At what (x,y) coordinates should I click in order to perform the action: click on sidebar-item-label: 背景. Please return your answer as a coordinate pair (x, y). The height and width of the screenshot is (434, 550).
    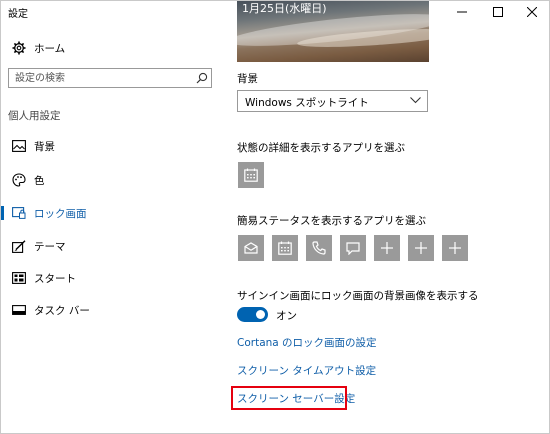
    Looking at the image, I should click on (44, 146).